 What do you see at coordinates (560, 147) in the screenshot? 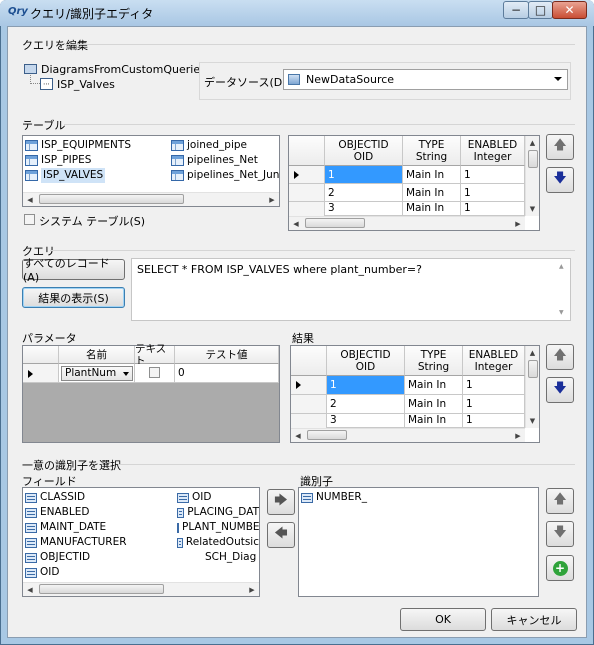
I see `move-up-button: 🡅` at bounding box center [560, 147].